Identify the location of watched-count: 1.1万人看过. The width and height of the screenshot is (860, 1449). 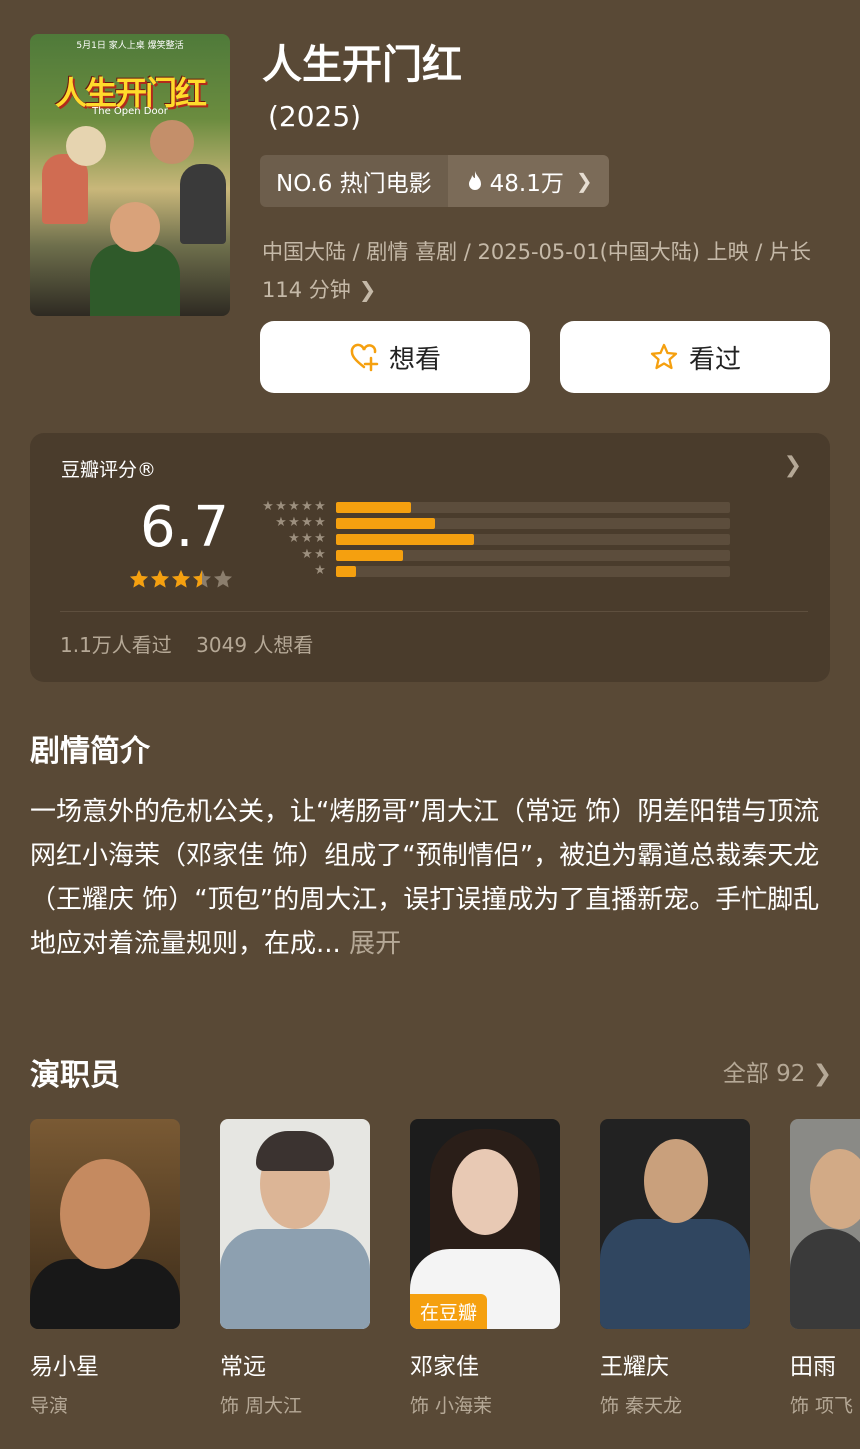
(116, 645).